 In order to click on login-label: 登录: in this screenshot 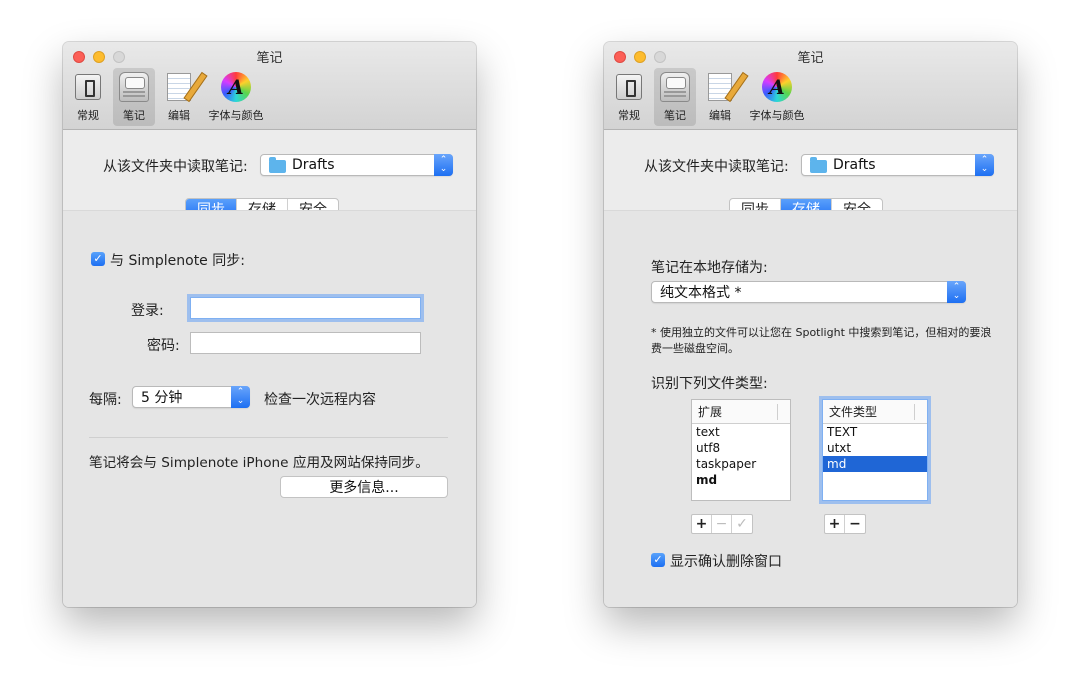, I will do `click(147, 311)`.